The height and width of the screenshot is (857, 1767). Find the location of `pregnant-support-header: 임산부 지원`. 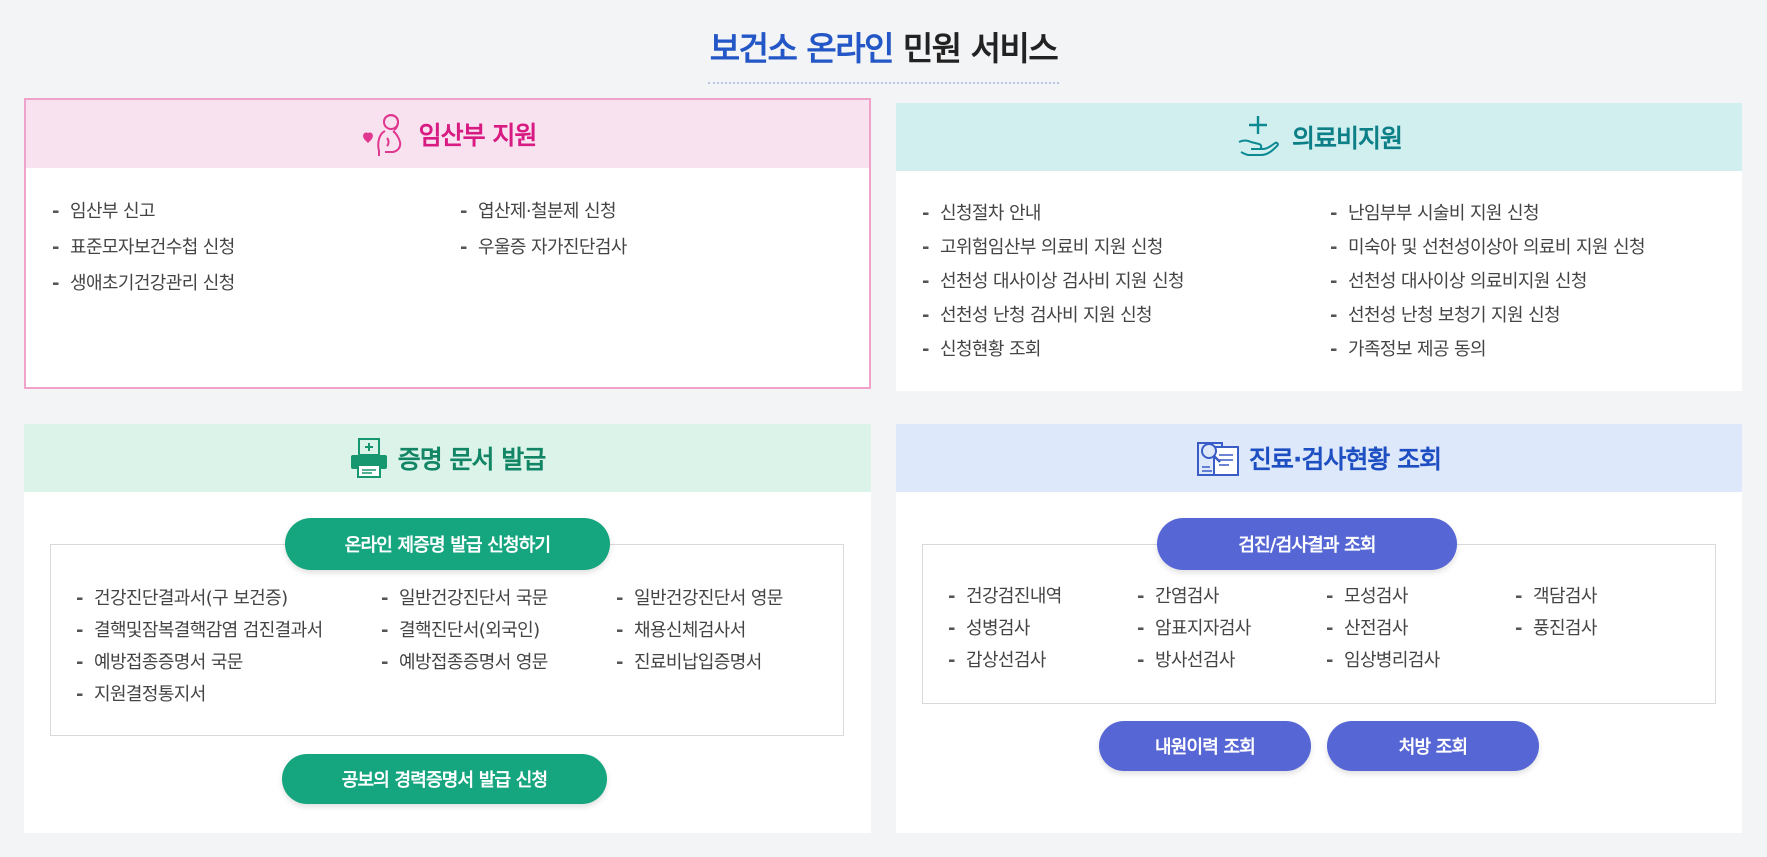

pregnant-support-header: 임산부 지원 is located at coordinates (447, 134).